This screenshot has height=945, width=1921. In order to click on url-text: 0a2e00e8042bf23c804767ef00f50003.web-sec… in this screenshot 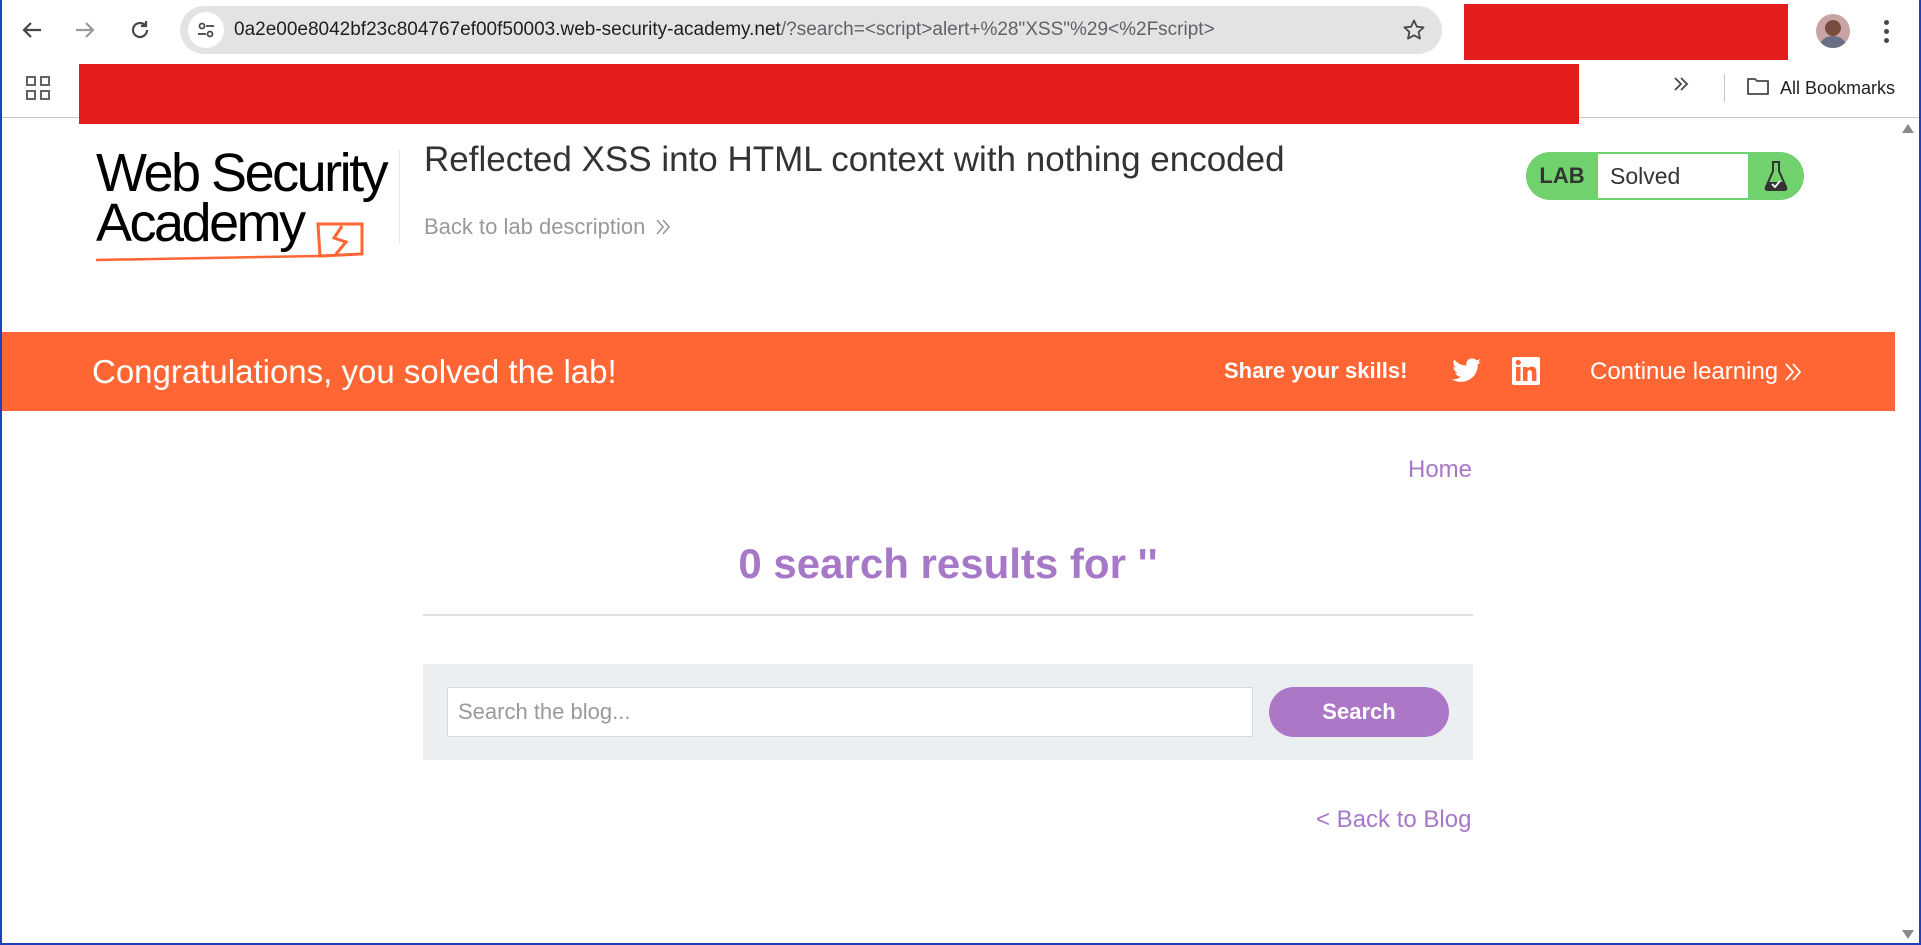, I will do `click(724, 30)`.